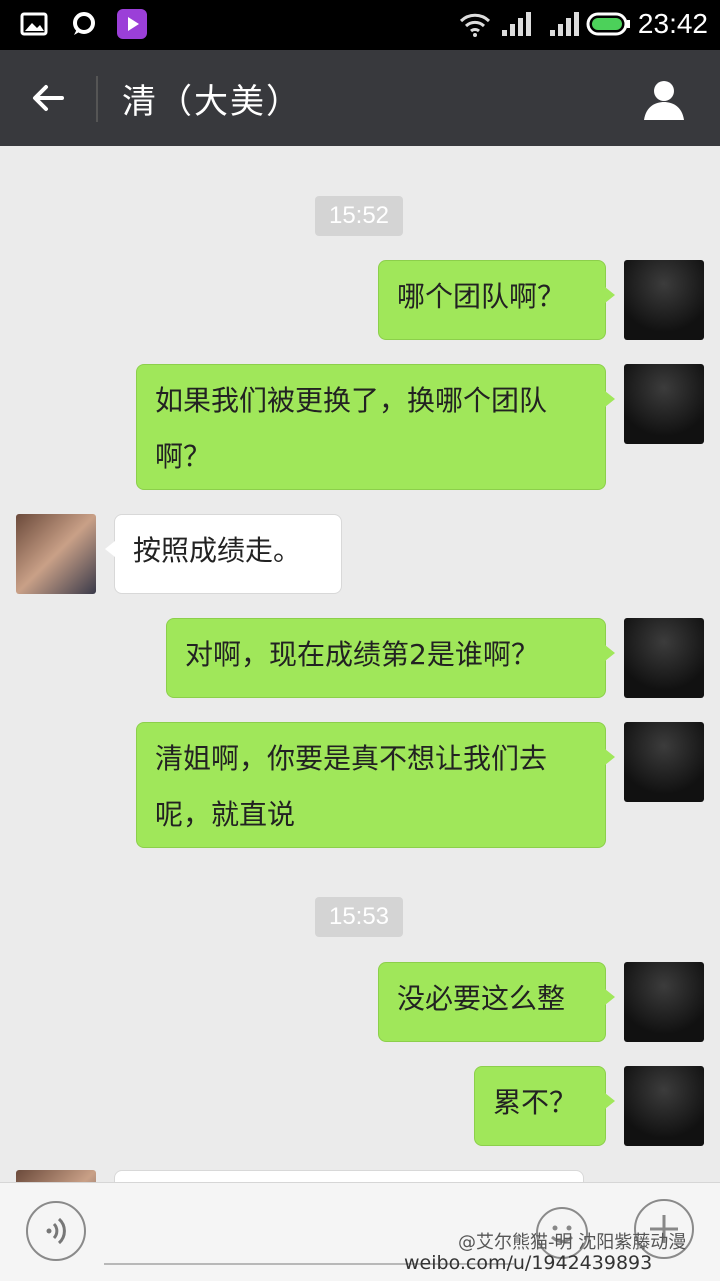  Describe the element at coordinates (608, 24) in the screenshot. I see `battery-icon` at that location.